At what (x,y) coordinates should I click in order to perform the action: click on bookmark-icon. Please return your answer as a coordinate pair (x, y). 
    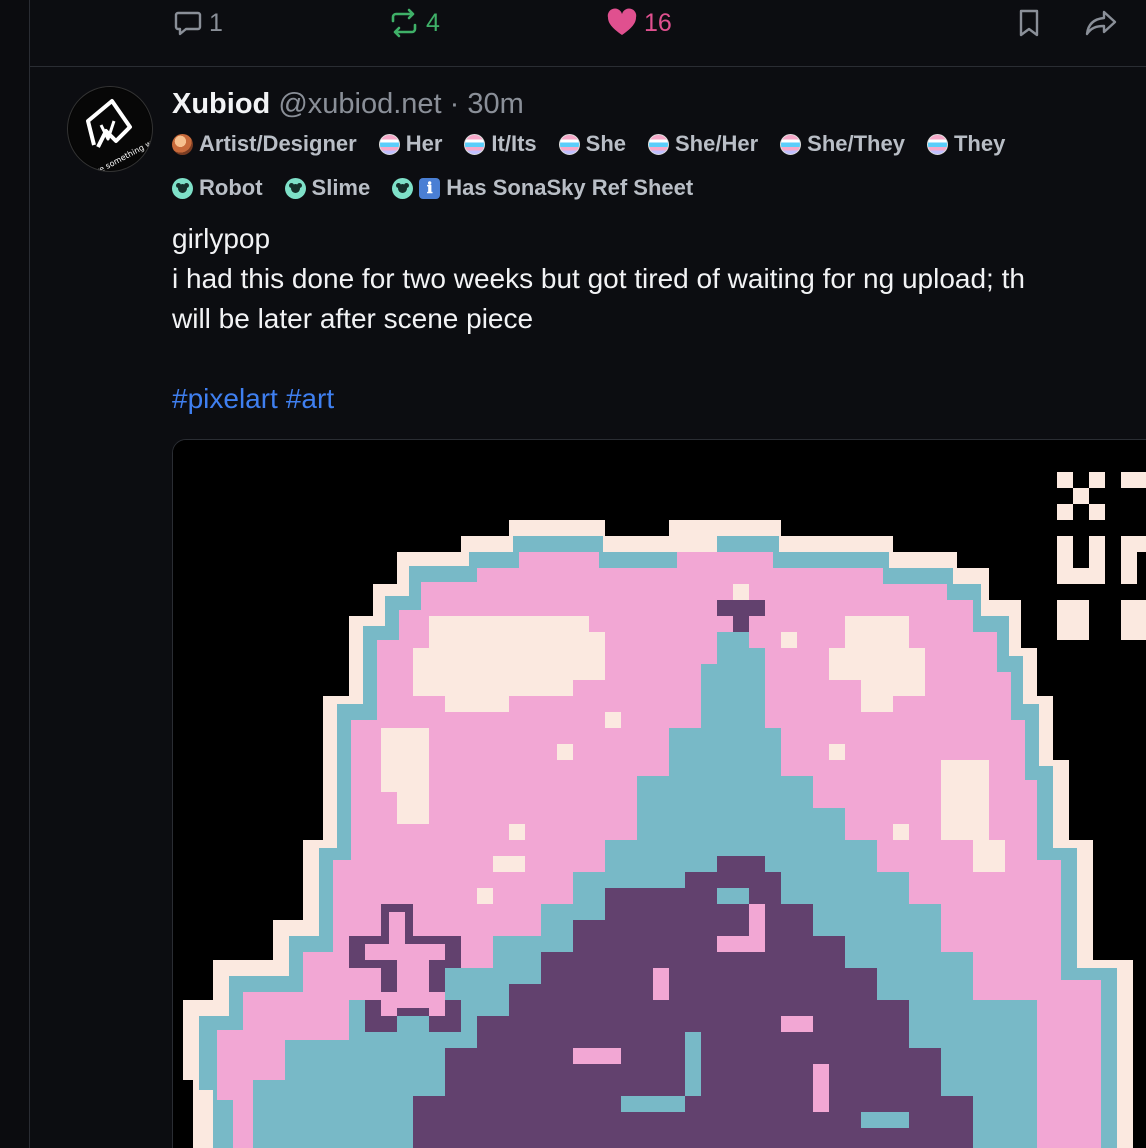
    Looking at the image, I should click on (1029, 23).